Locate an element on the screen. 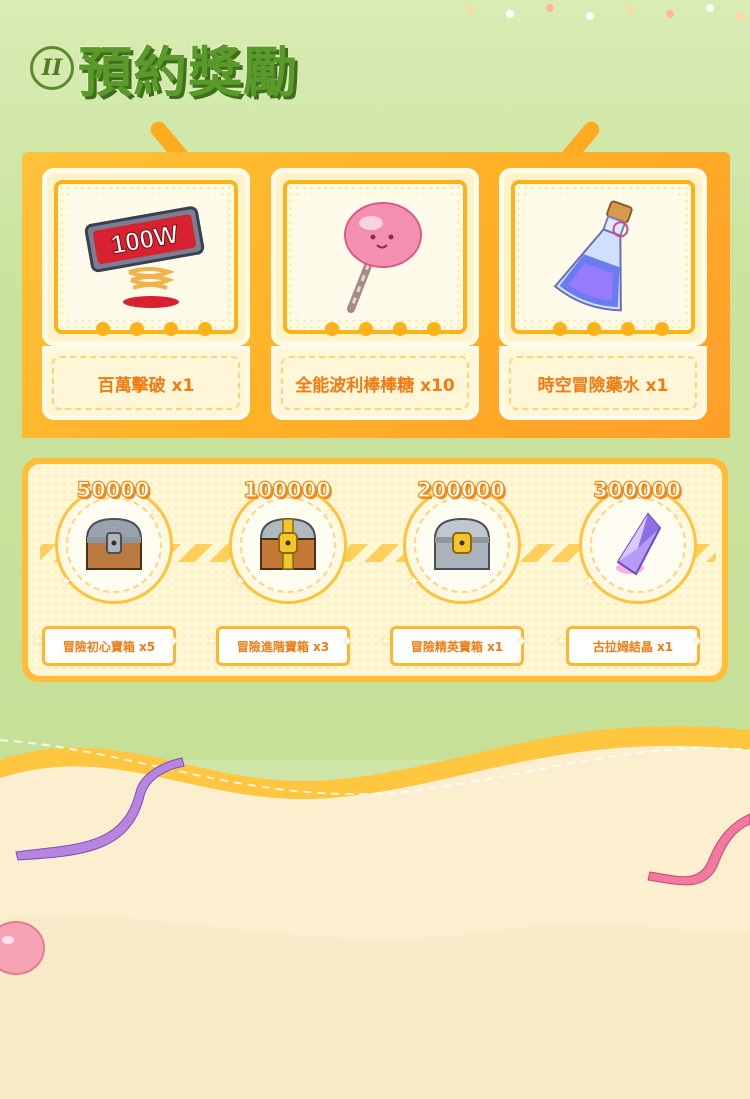 This screenshot has height=1099, width=750. section-header: II 預約獎勵 is located at coordinates (164, 67).